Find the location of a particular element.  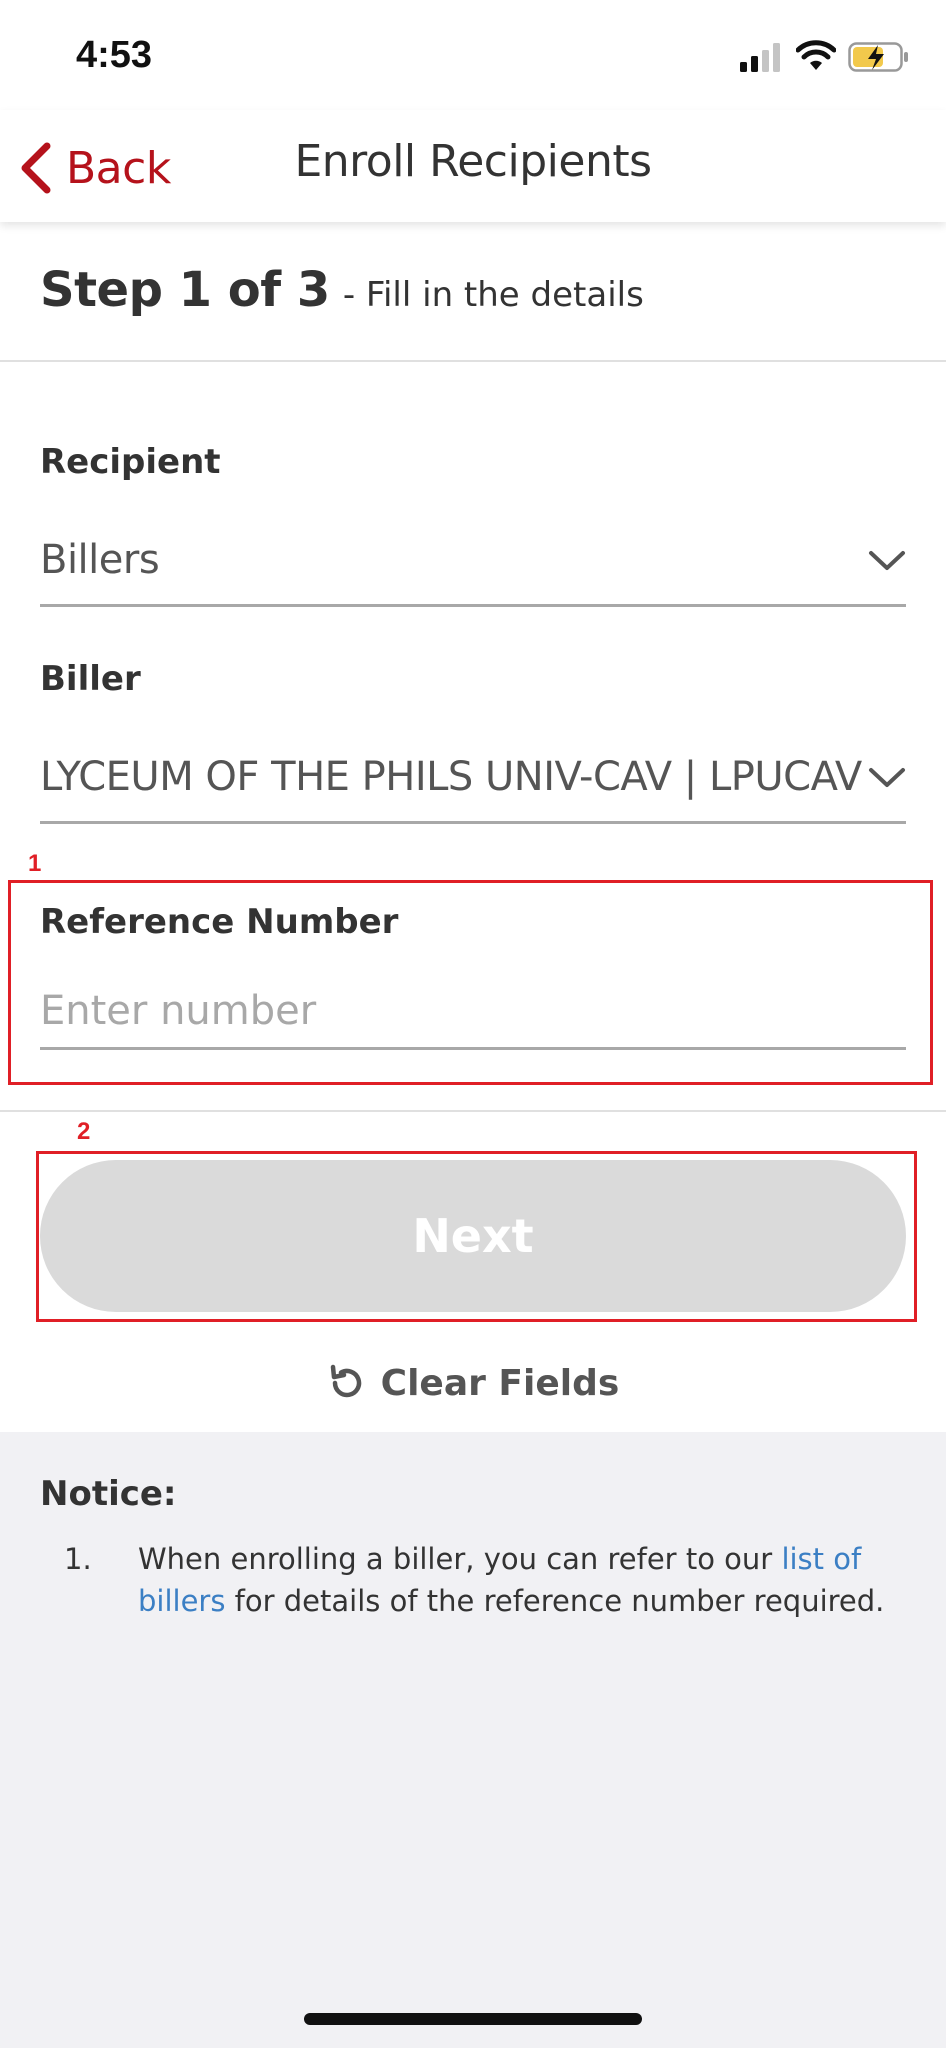

clear-fields-button: Clear Fields is located at coordinates (473, 1383).